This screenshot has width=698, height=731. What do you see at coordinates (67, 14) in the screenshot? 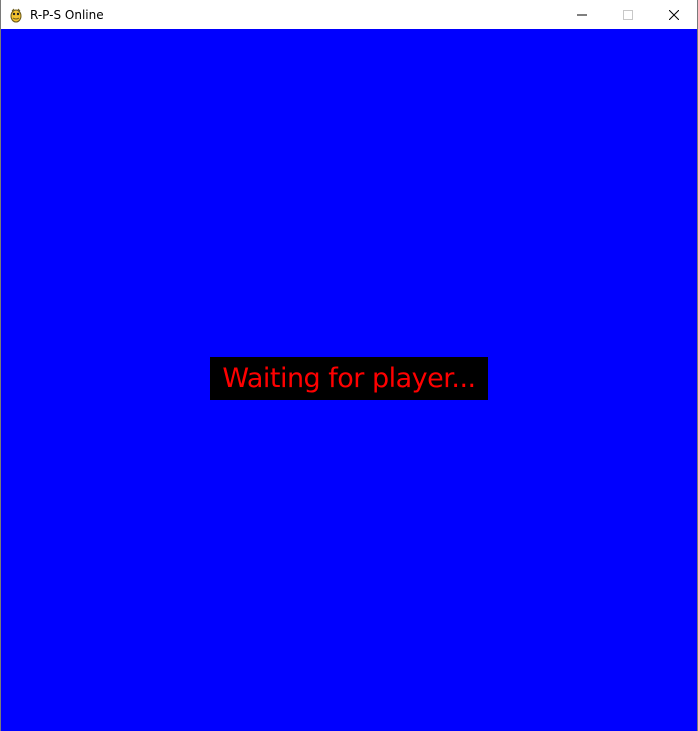
I see `window-title: R-P-S Online` at bounding box center [67, 14].